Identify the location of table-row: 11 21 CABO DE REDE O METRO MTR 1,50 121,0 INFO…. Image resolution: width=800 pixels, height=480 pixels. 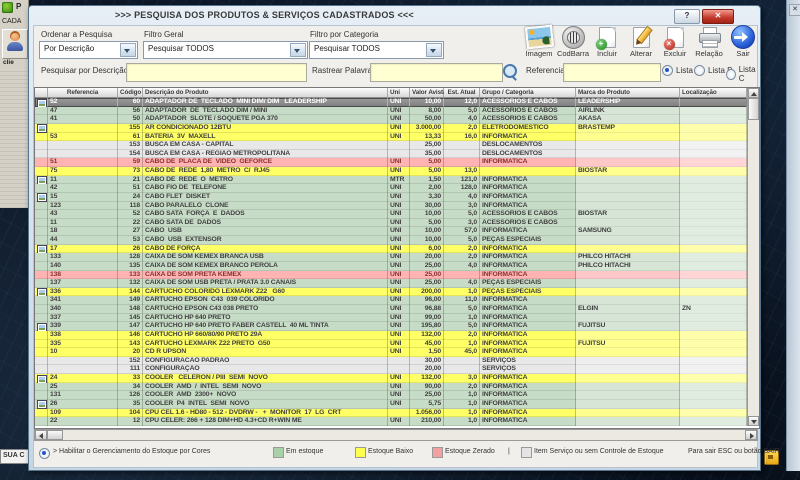
(391, 180).